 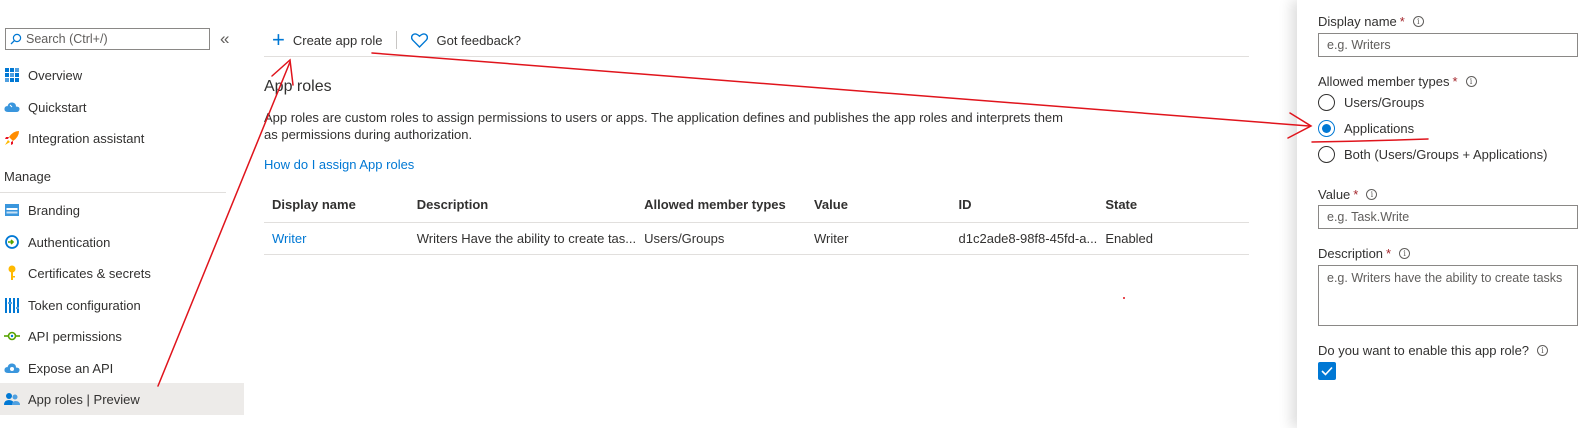 What do you see at coordinates (122, 210) in the screenshot?
I see `nav-item-branding: Branding` at bounding box center [122, 210].